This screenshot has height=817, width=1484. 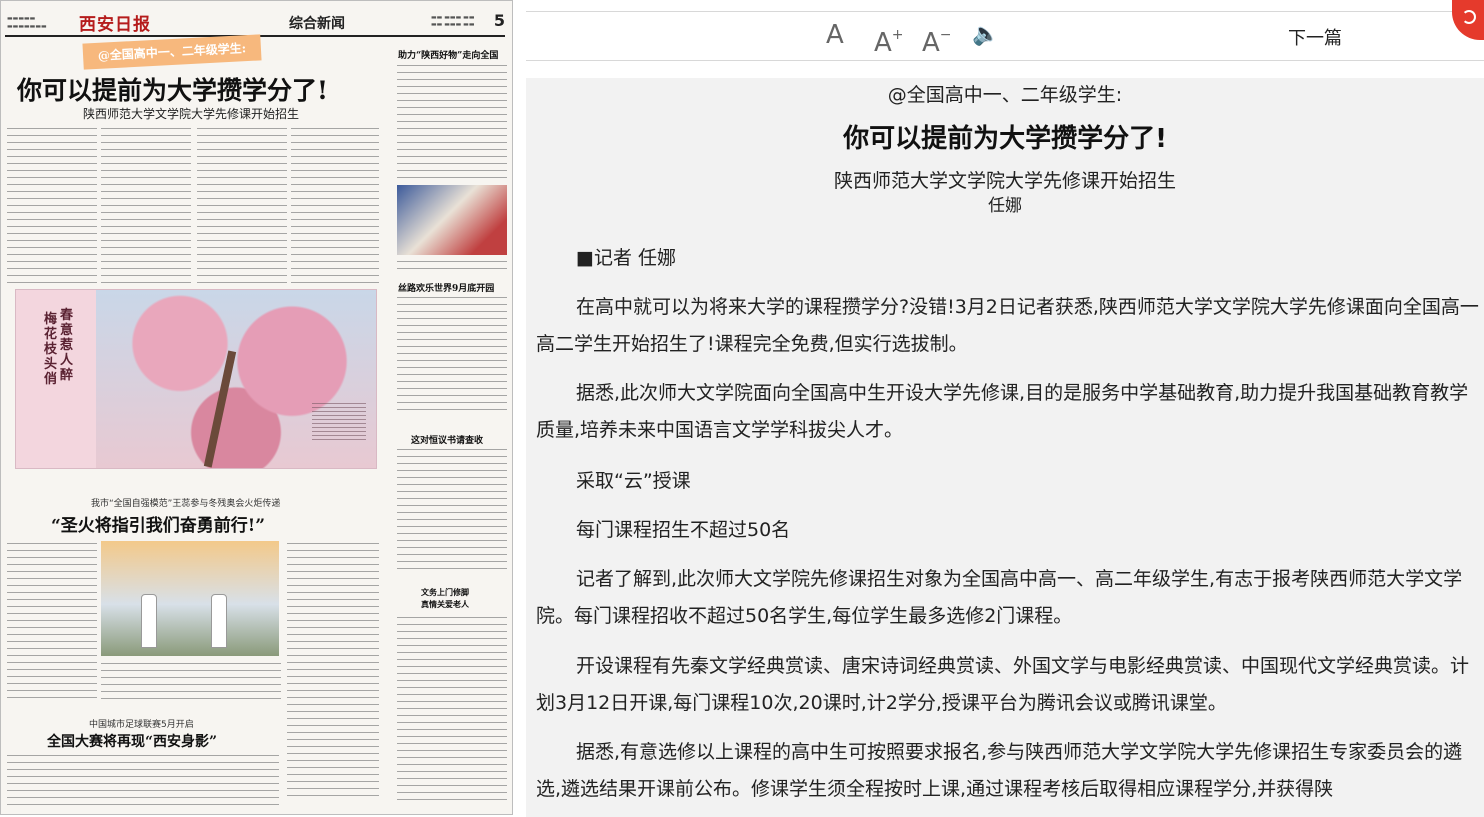 What do you see at coordinates (445, 592) in the screenshot?
I see `small-headline: 文务上门修脚` at bounding box center [445, 592].